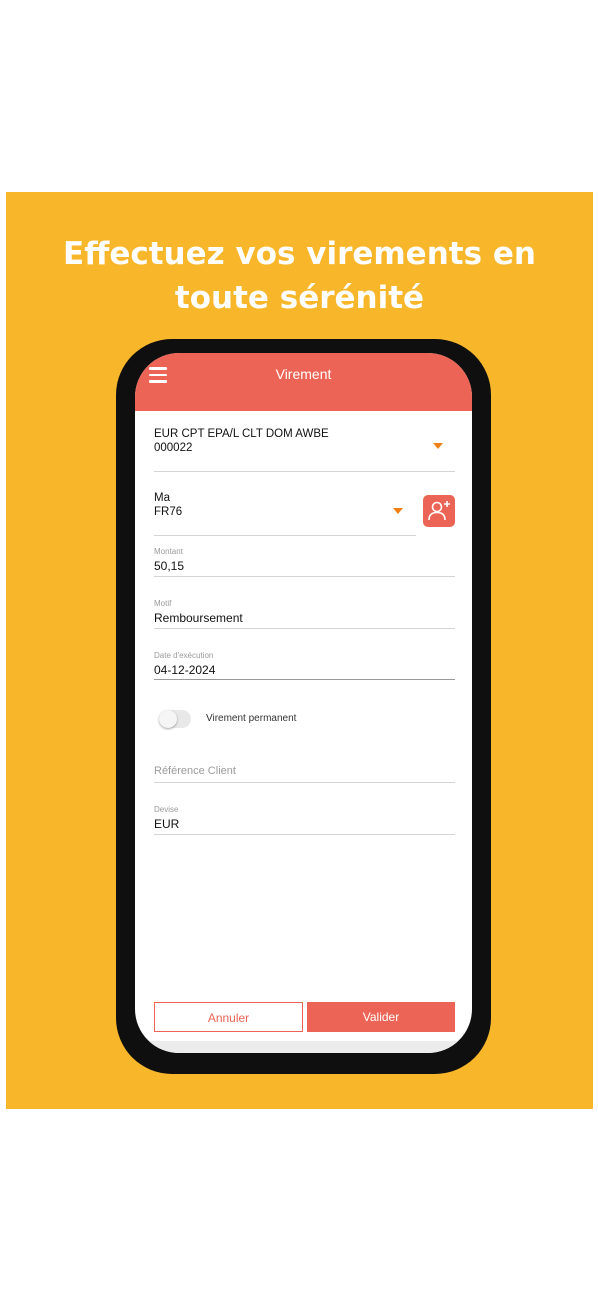 This screenshot has height=1300, width=598. Describe the element at coordinates (304, 818) in the screenshot. I see `currency-field: Devise EUR` at that location.